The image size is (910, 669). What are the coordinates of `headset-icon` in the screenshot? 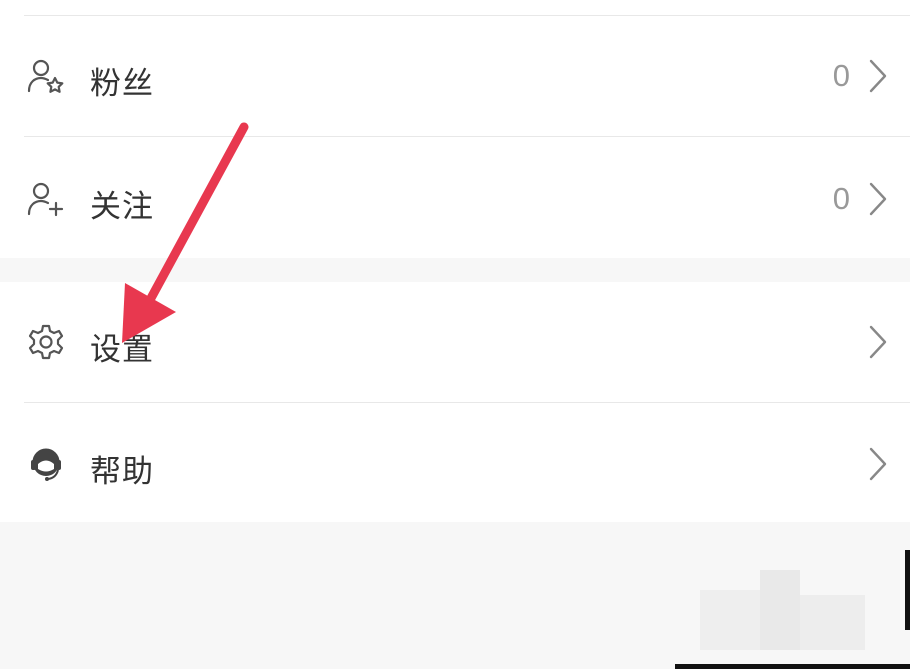 It's located at (46, 464).